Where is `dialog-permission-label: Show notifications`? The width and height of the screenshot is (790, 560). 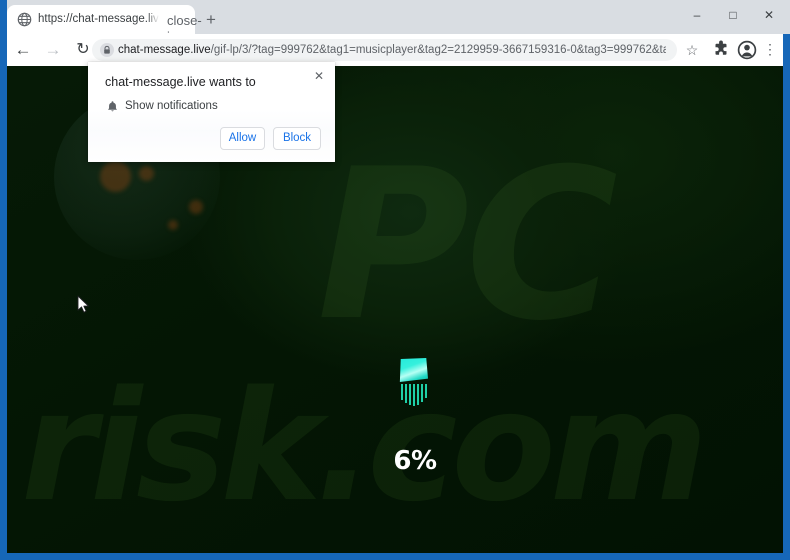
dialog-permission-label: Show notifications is located at coordinates (171, 106).